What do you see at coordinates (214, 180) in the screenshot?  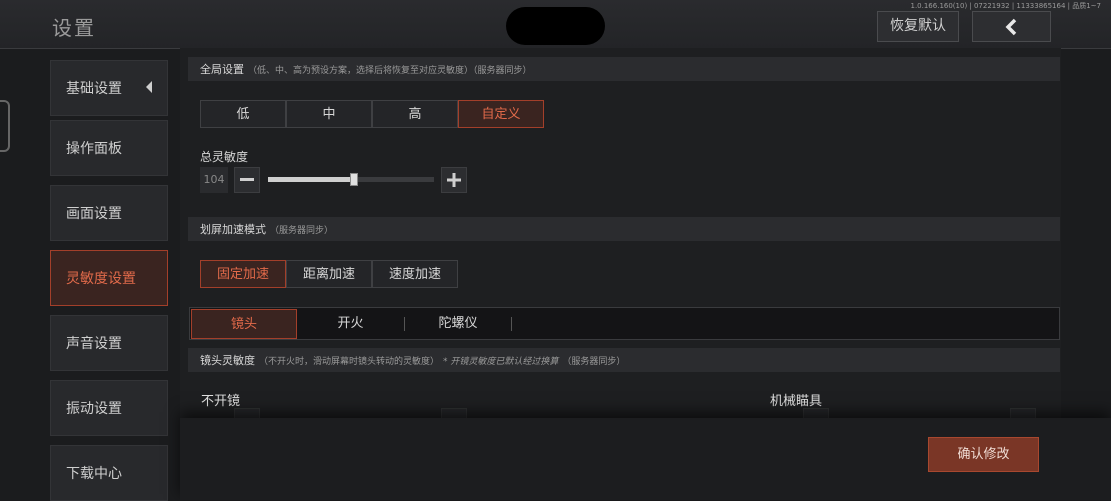 I see `total-sensitivity-value: 104` at bounding box center [214, 180].